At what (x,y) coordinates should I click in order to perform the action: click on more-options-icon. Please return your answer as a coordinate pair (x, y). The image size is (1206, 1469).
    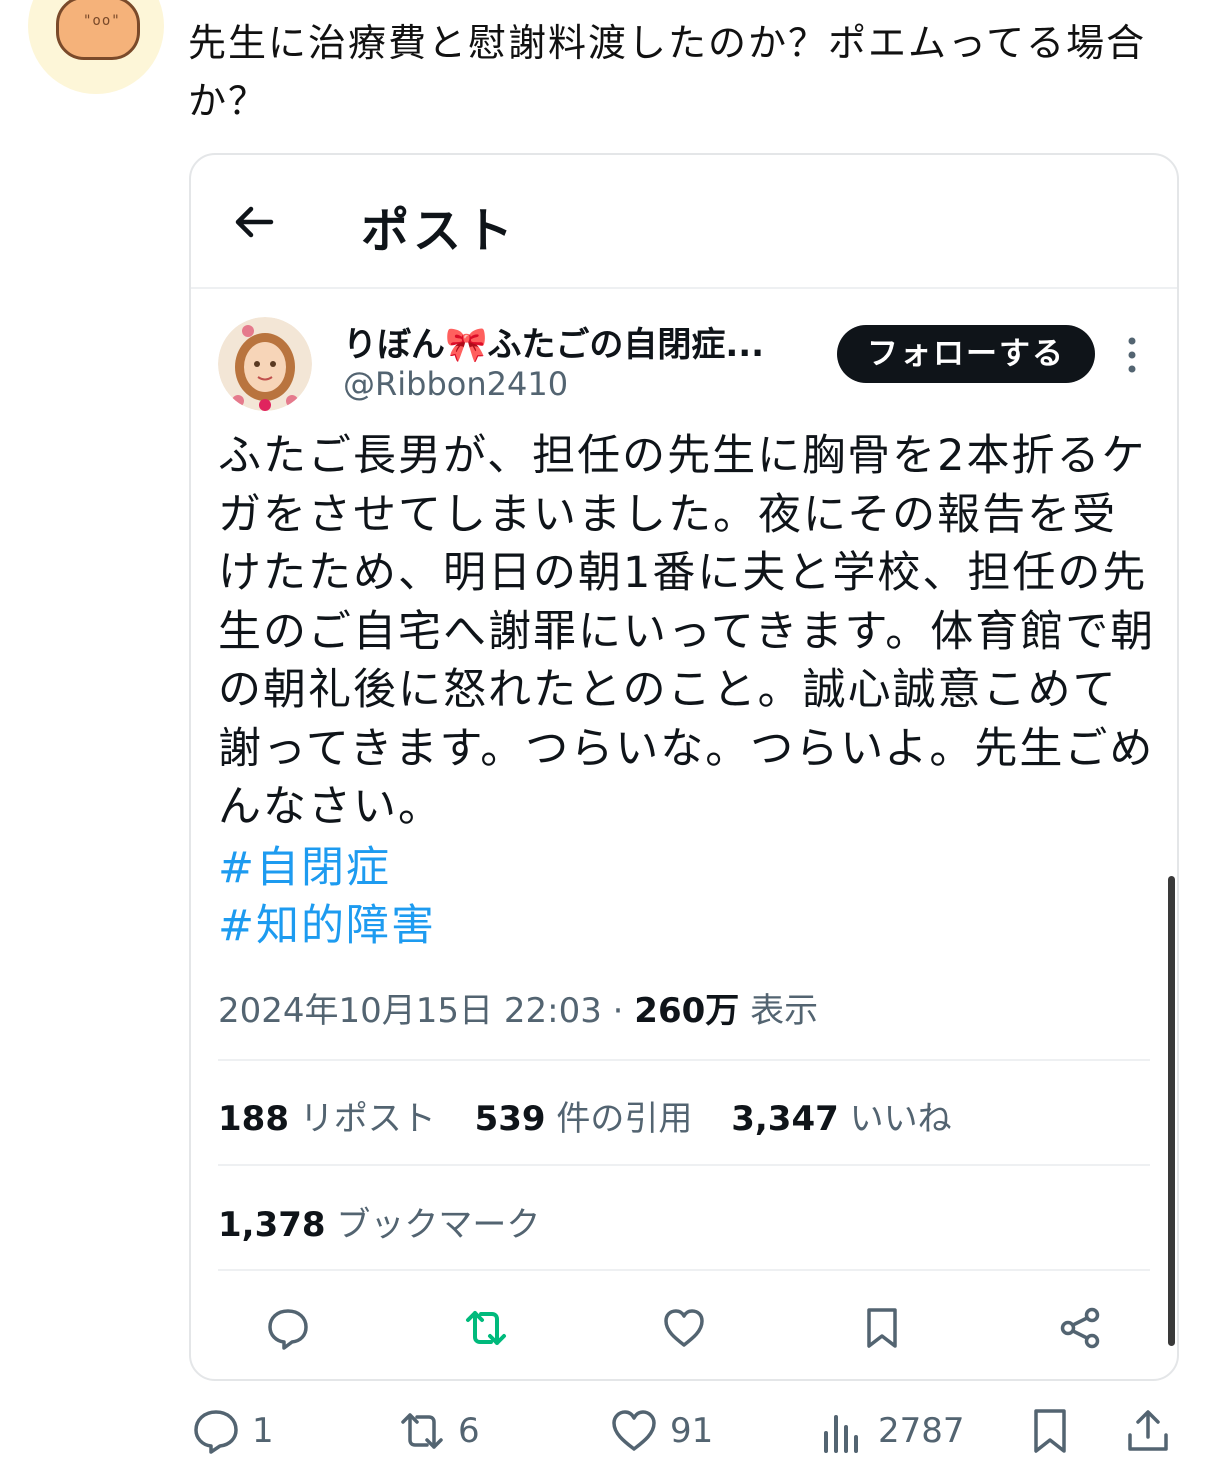
    Looking at the image, I should click on (1132, 355).